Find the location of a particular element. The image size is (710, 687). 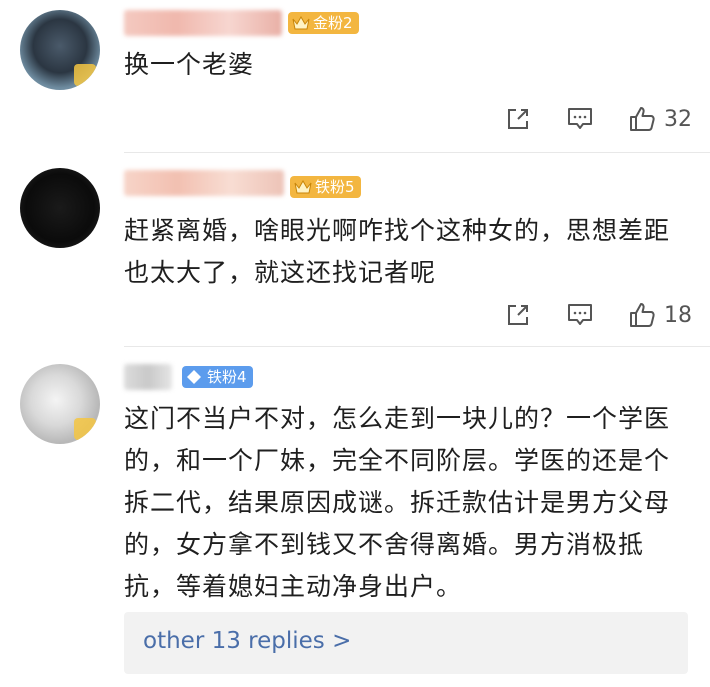

fan-badge-label: 金粉2 is located at coordinates (333, 23).